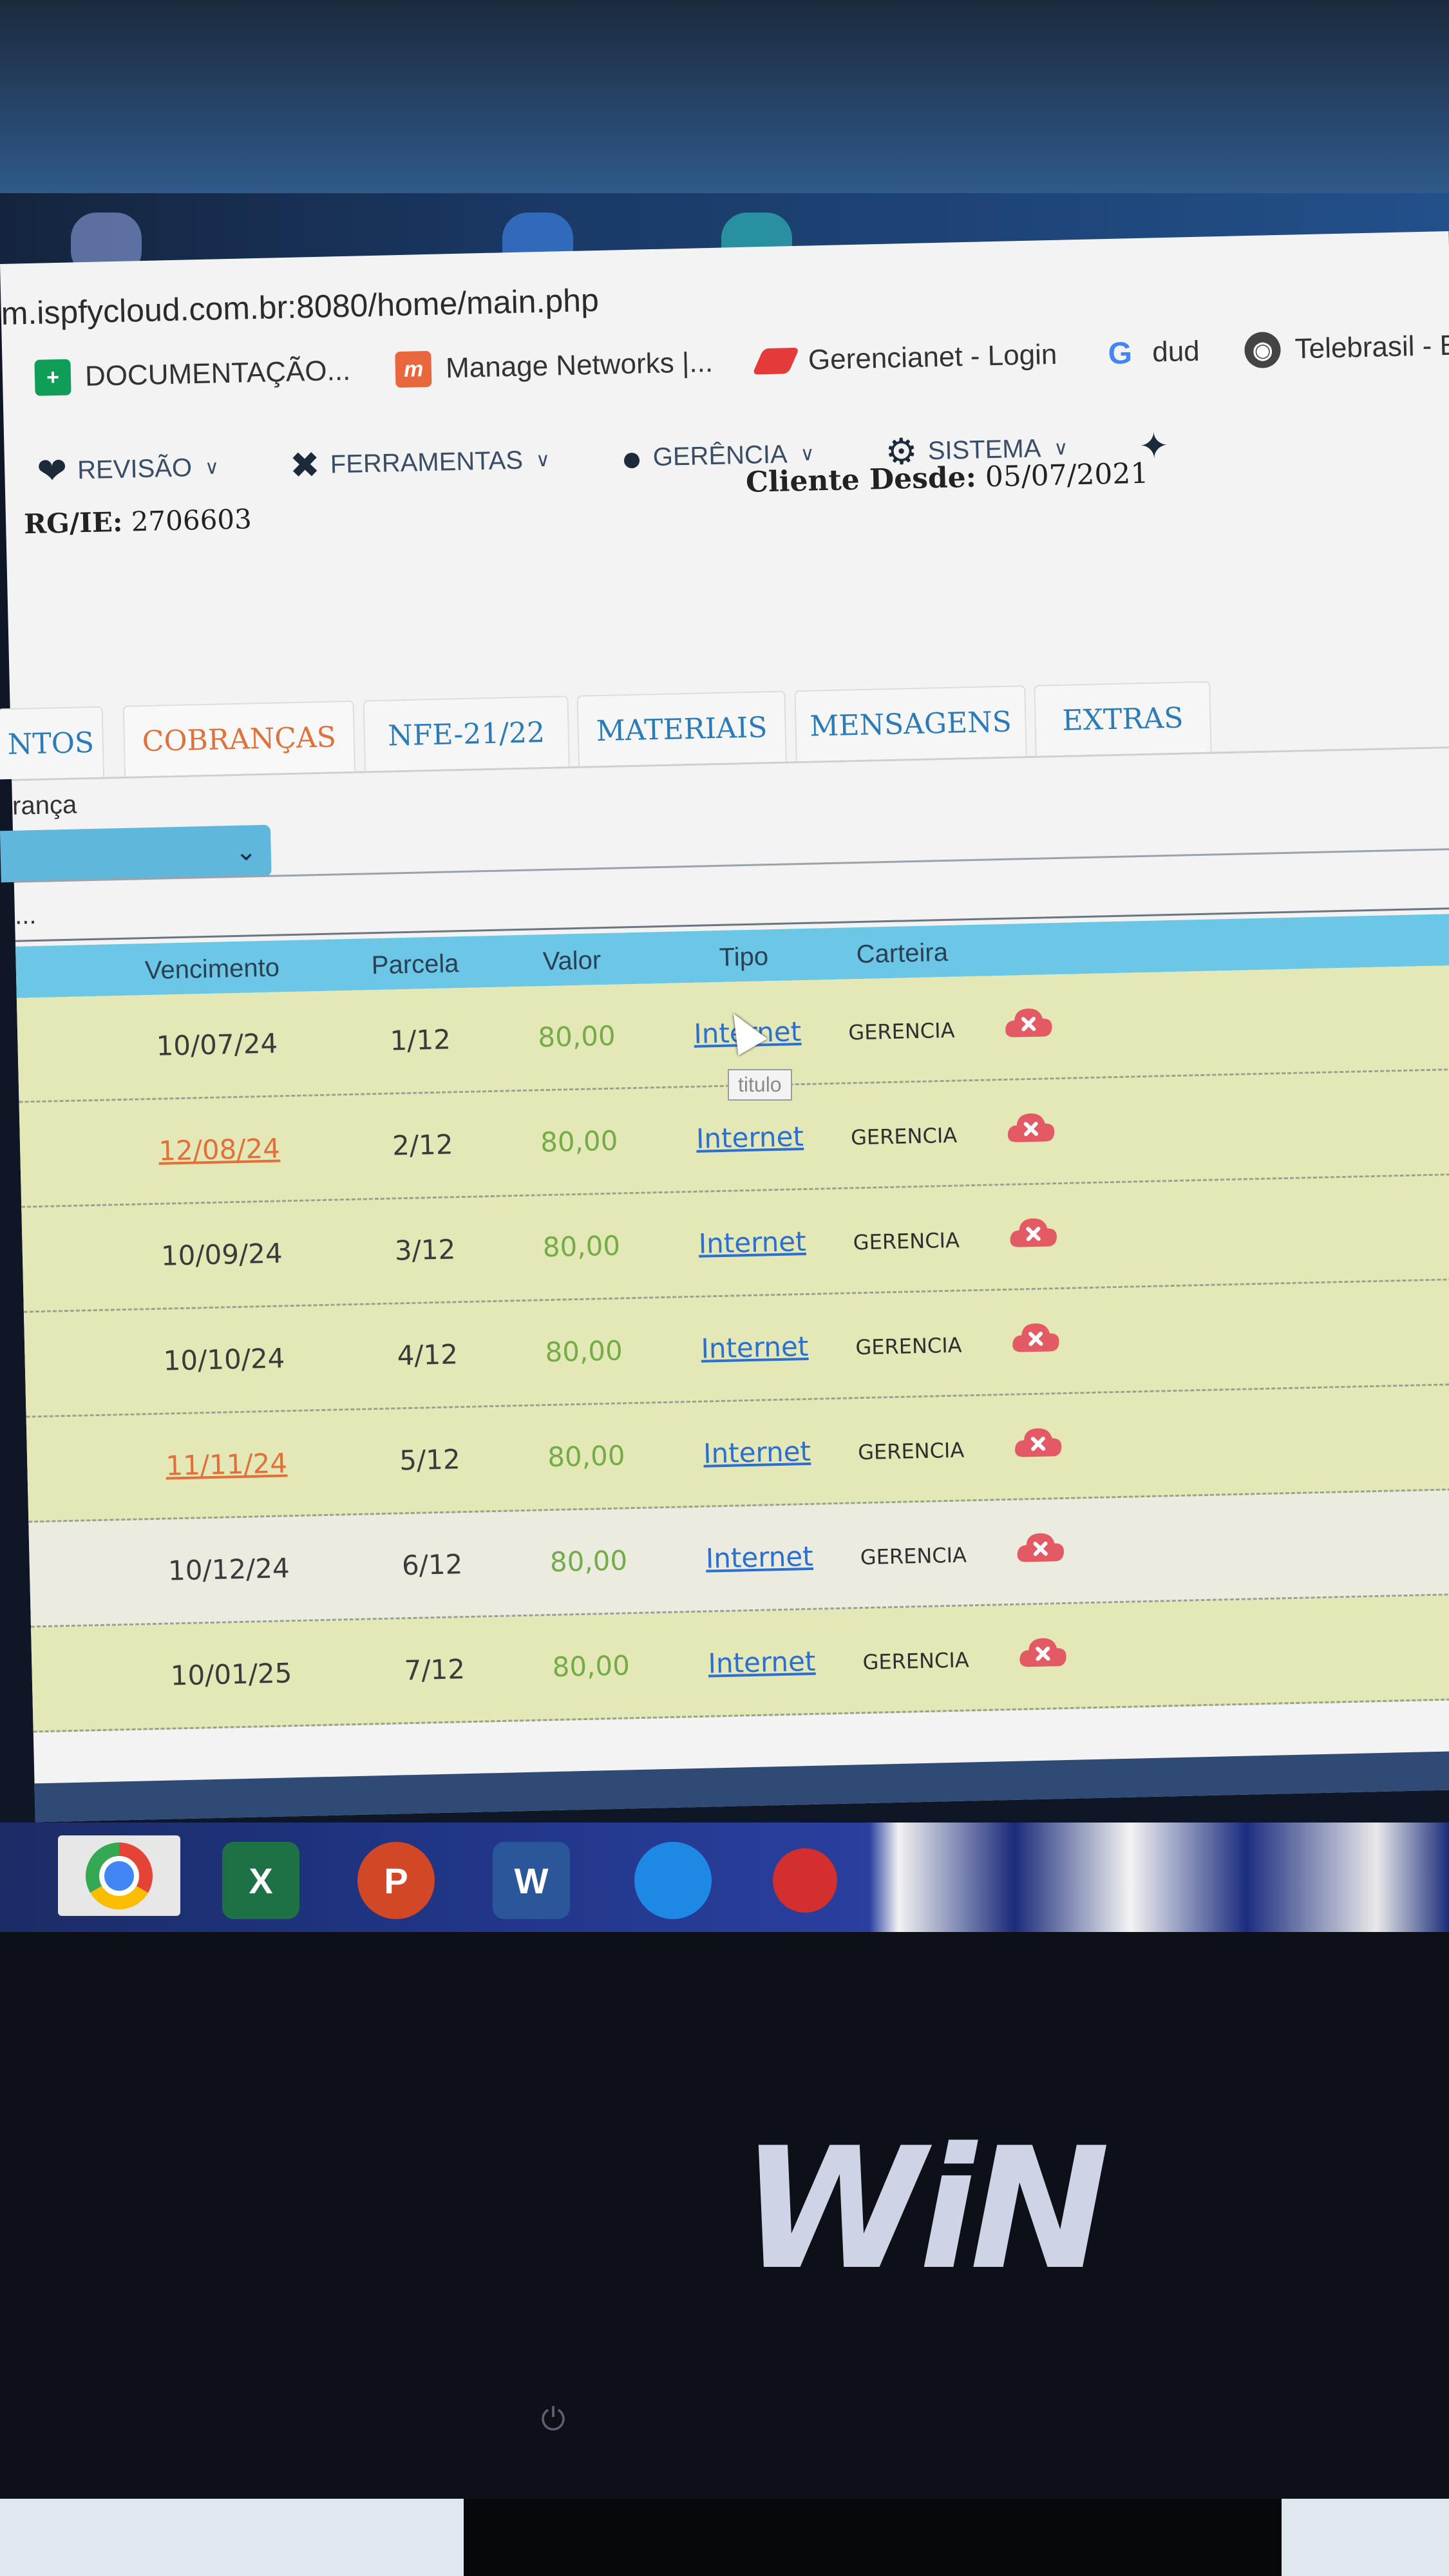 Image resolution: width=1449 pixels, height=2576 pixels. Describe the element at coordinates (925, 2209) in the screenshot. I see `monitor-brand-logo: WiN` at that location.